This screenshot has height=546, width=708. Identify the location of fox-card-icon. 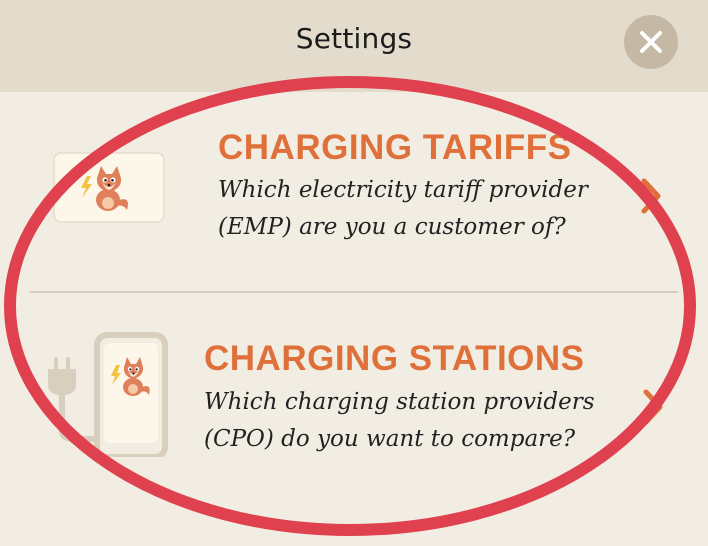
(109, 187).